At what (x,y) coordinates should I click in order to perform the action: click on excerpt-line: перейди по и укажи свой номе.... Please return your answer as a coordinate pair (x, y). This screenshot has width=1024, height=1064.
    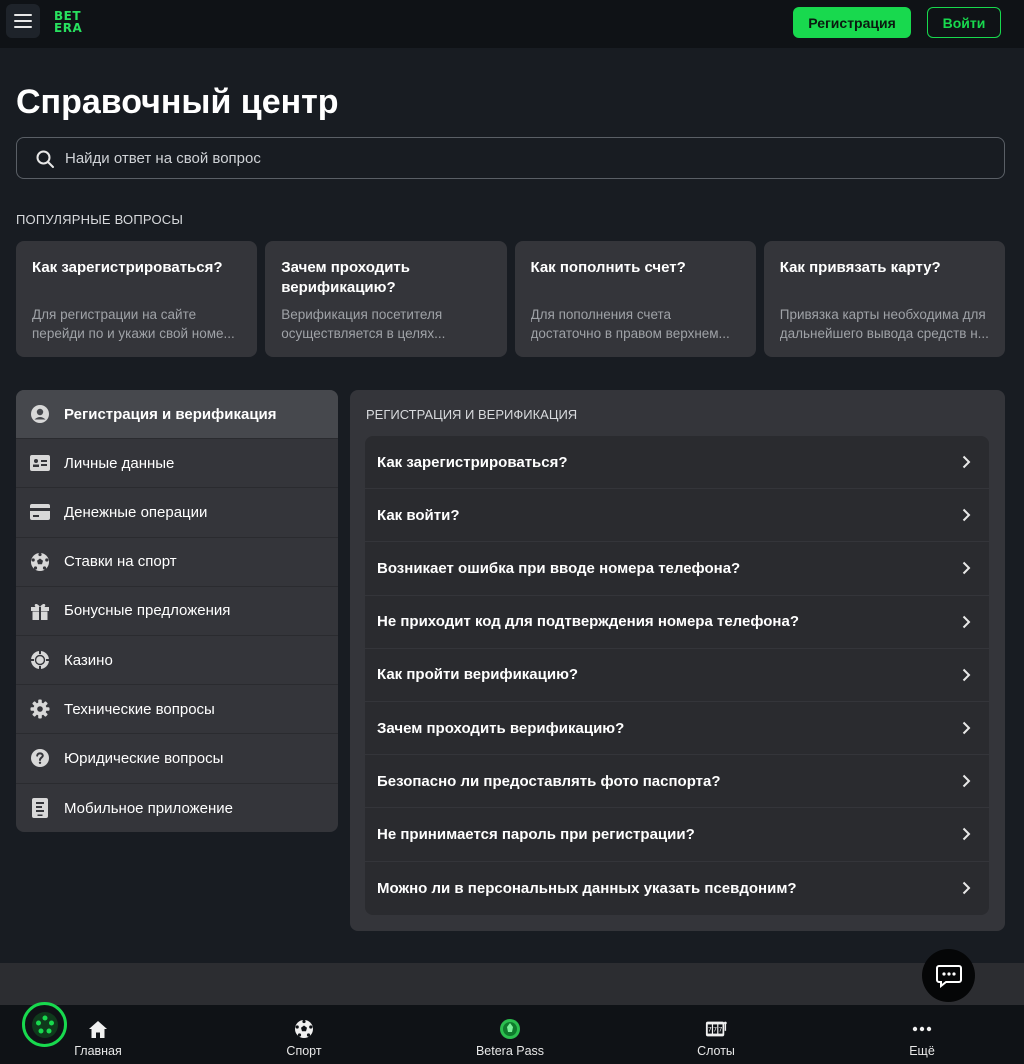
    Looking at the image, I should click on (133, 333).